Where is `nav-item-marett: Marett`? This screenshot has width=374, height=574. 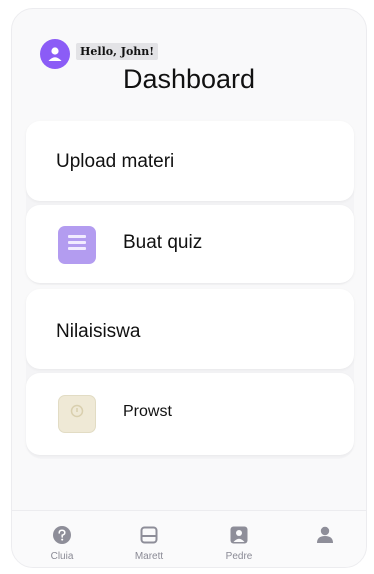 nav-item-marett: Marett is located at coordinates (149, 539).